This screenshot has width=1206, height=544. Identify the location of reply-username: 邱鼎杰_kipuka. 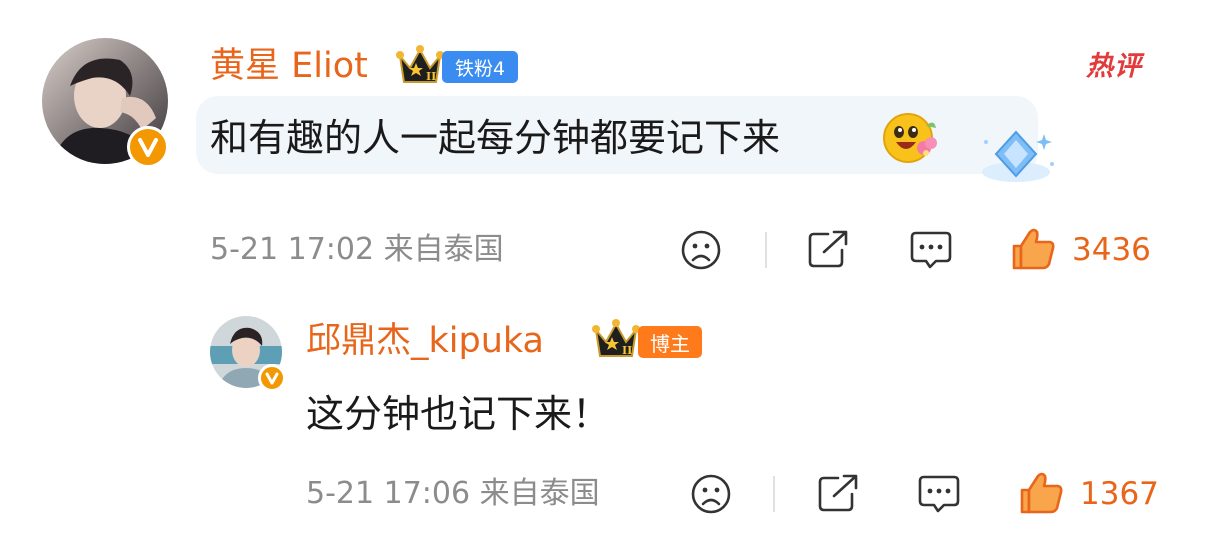
(425, 341).